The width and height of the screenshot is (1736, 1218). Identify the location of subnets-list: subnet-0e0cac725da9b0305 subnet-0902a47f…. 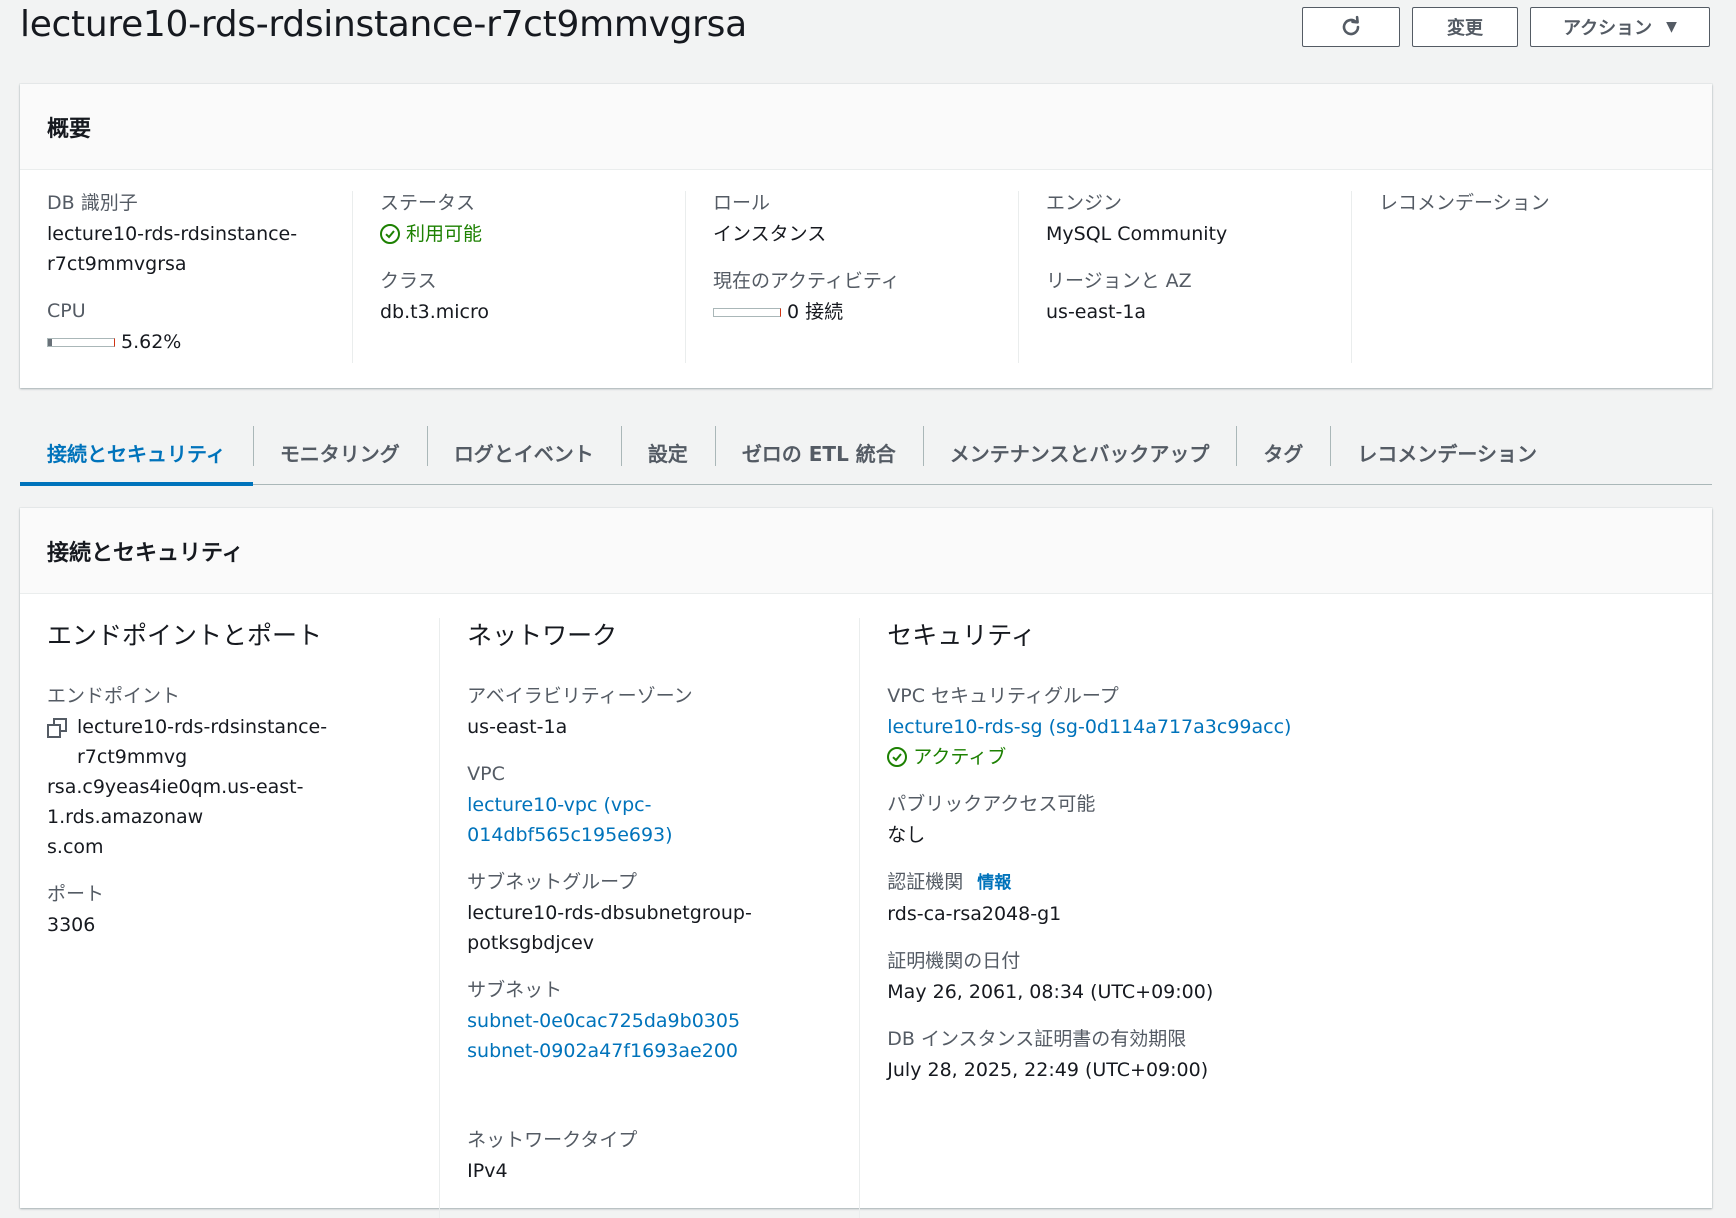
(655, 1036).